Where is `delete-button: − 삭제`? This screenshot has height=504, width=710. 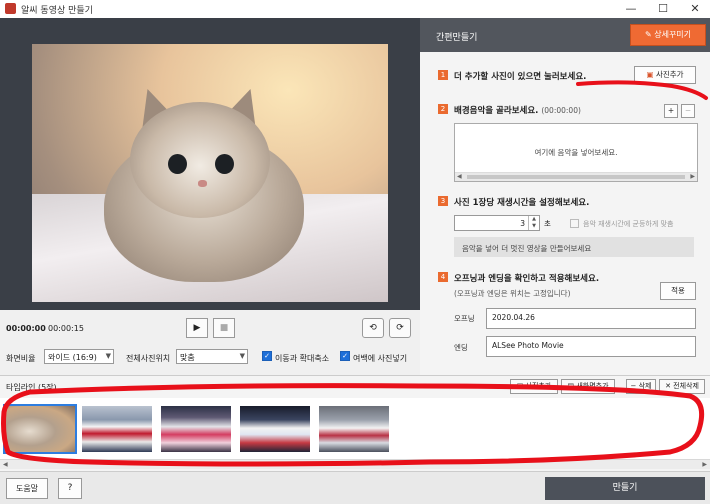 delete-button: − 삭제 is located at coordinates (641, 386).